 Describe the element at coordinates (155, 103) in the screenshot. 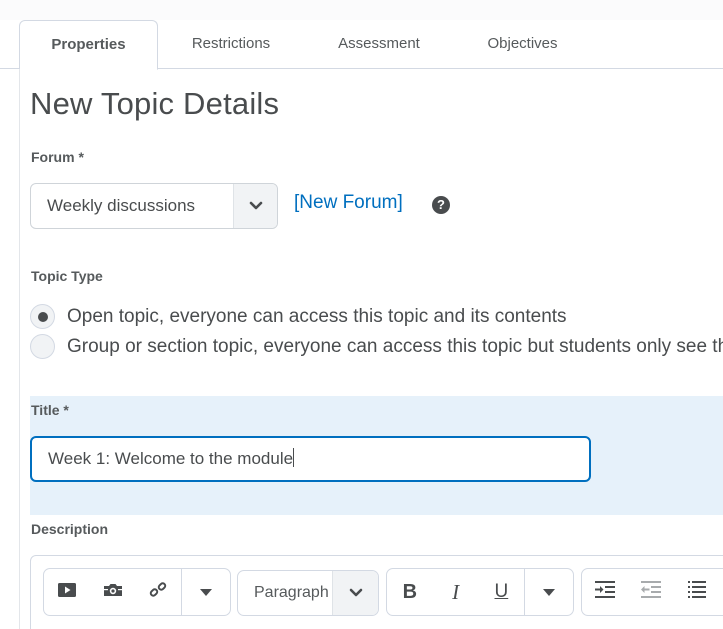

I see `page-title: New Topic Details` at that location.